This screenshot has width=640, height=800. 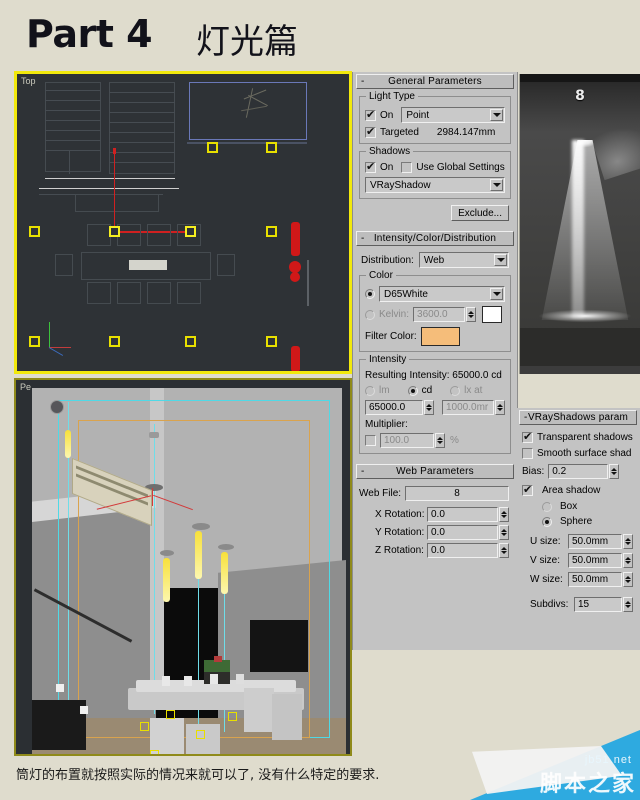 I want to click on subdivs-field: 15, so click(x=598, y=604).